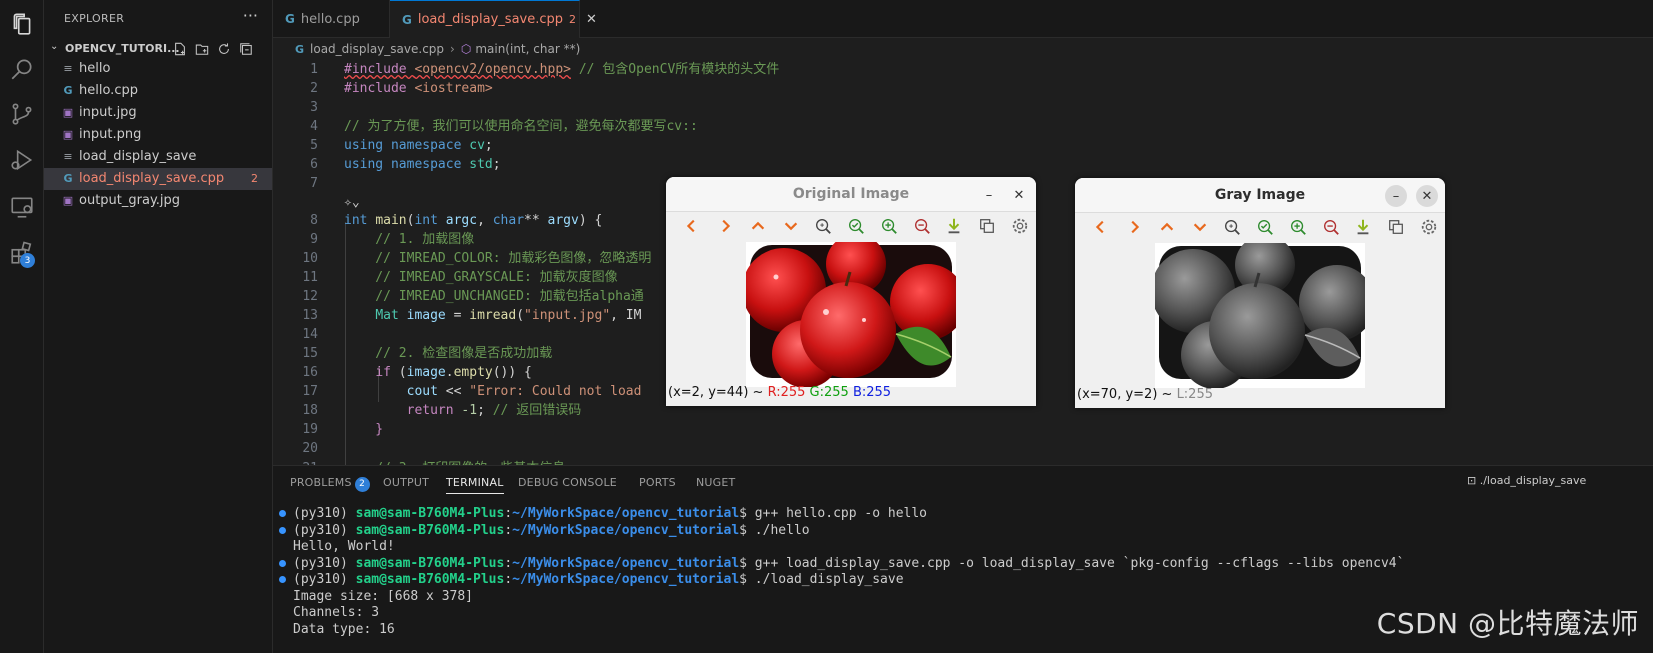  I want to click on remote-explorer-icon, so click(22, 207).